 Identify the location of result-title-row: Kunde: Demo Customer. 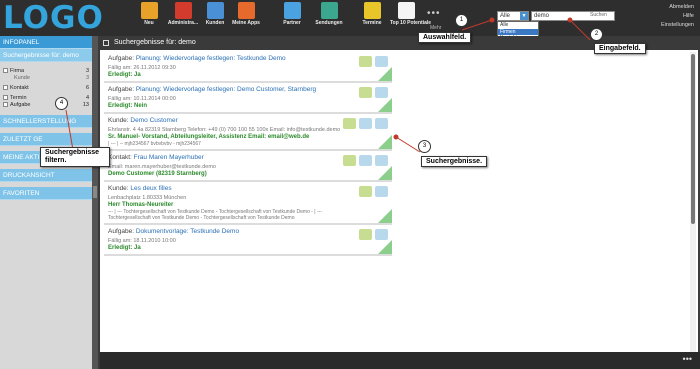
(226, 120).